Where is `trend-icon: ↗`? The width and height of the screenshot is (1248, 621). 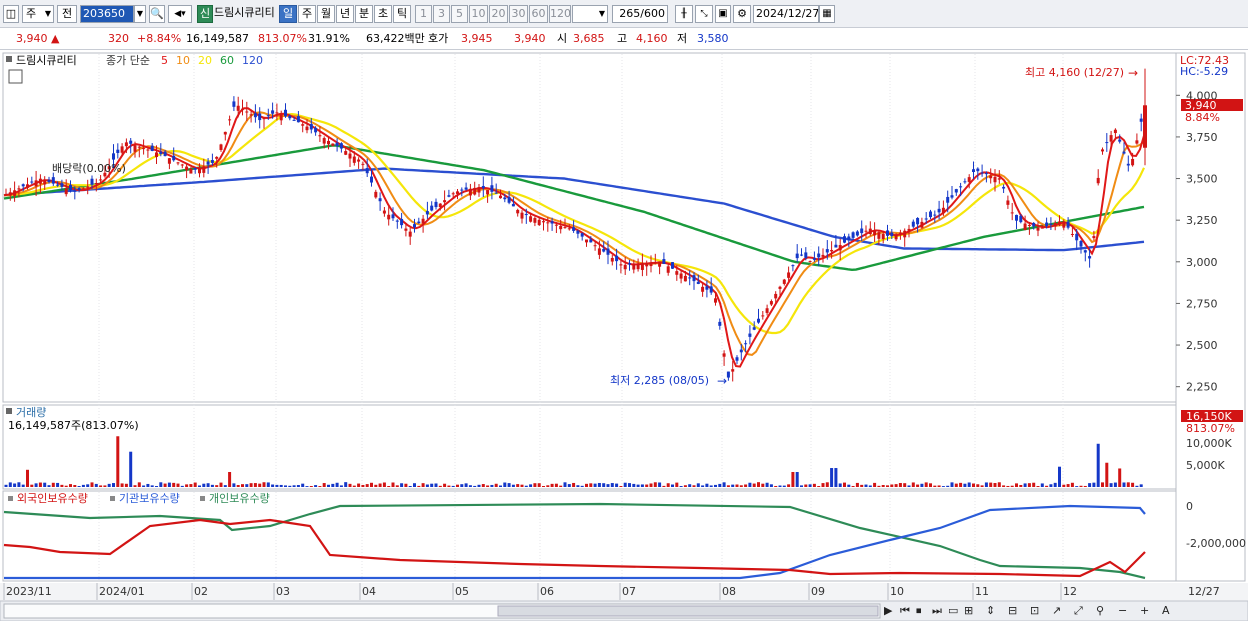
trend-icon: ↗ is located at coordinates (1056, 610).